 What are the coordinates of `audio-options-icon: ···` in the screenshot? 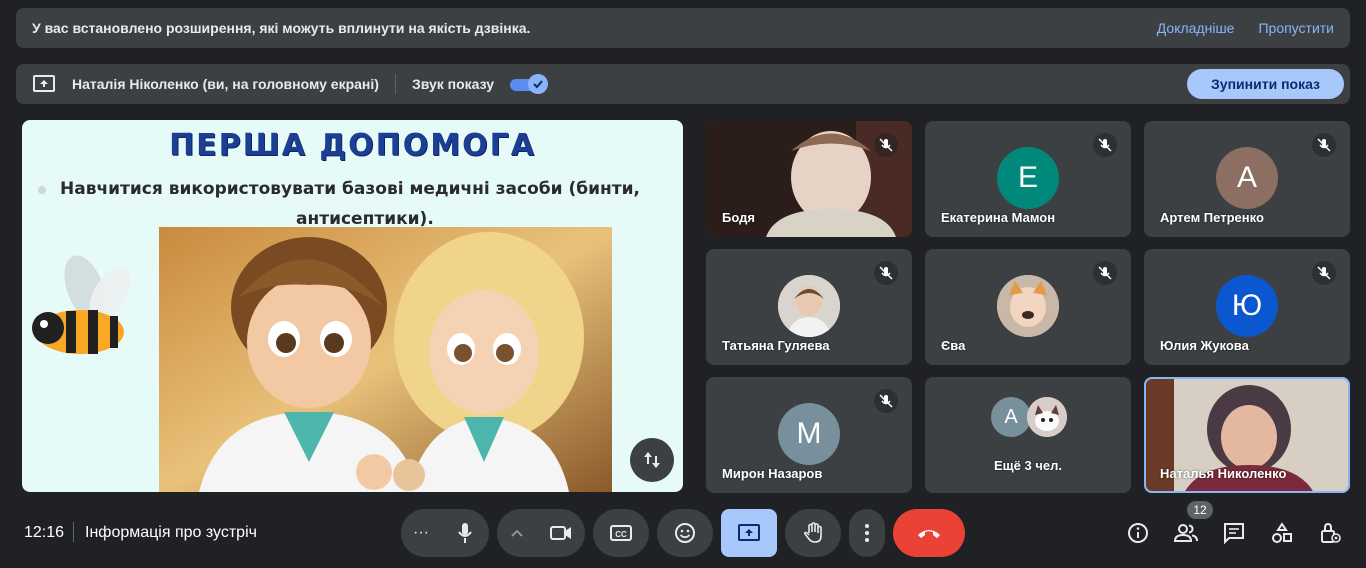 It's located at (421, 533).